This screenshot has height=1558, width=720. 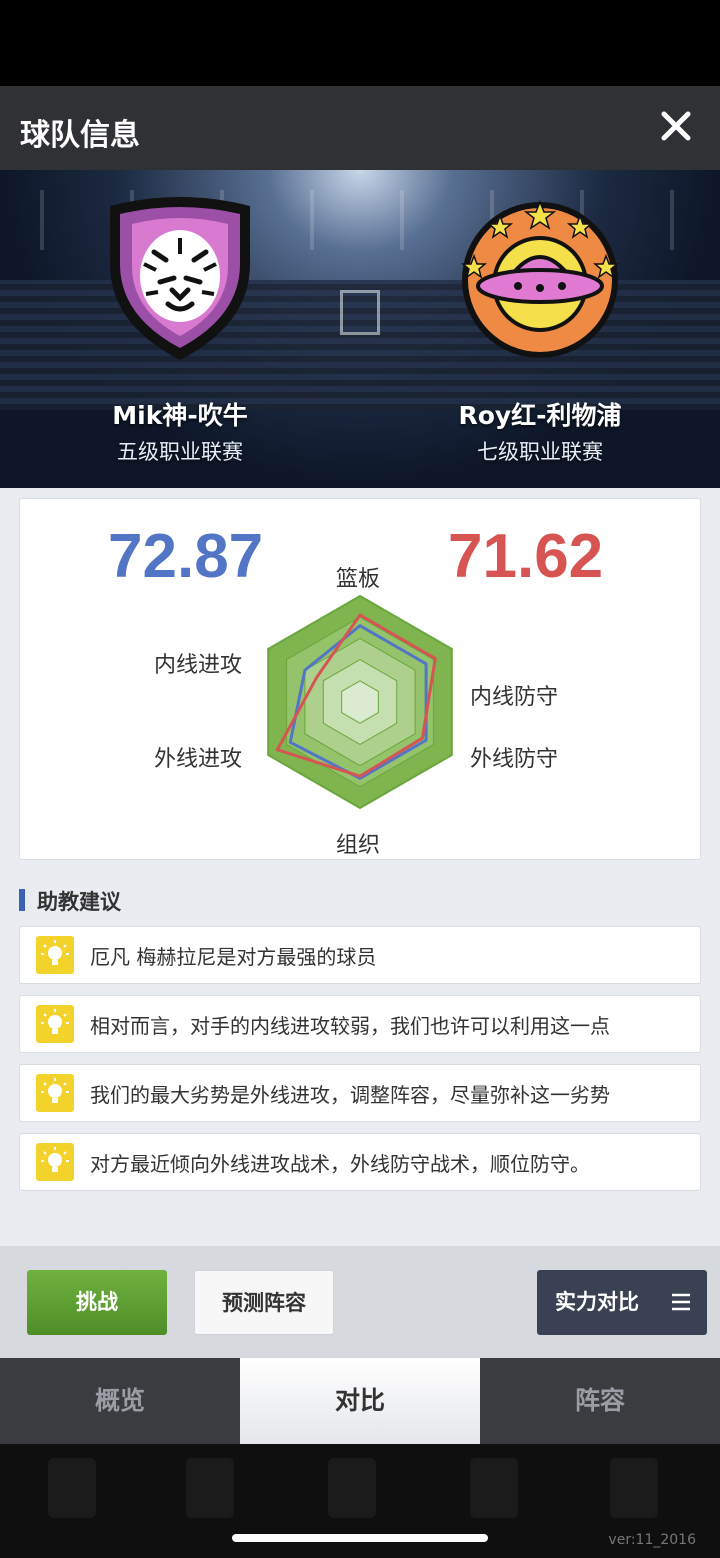 I want to click on menu-icon, so click(x=681, y=1302).